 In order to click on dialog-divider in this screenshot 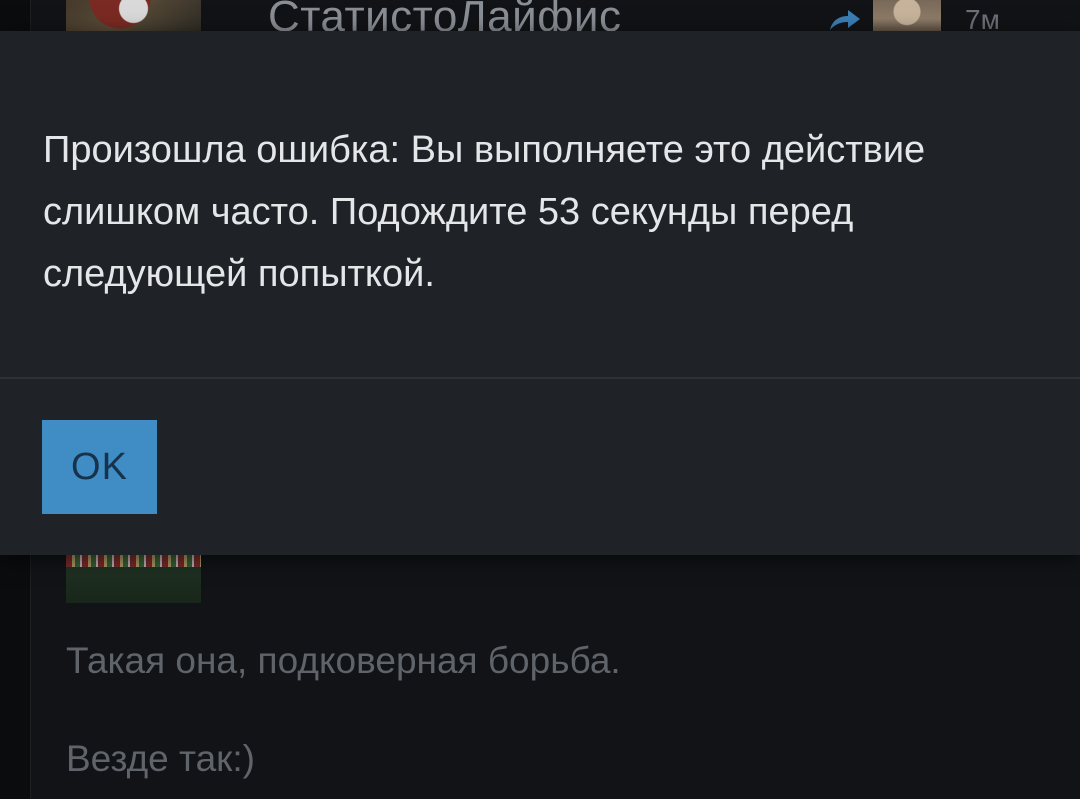, I will do `click(540, 378)`.